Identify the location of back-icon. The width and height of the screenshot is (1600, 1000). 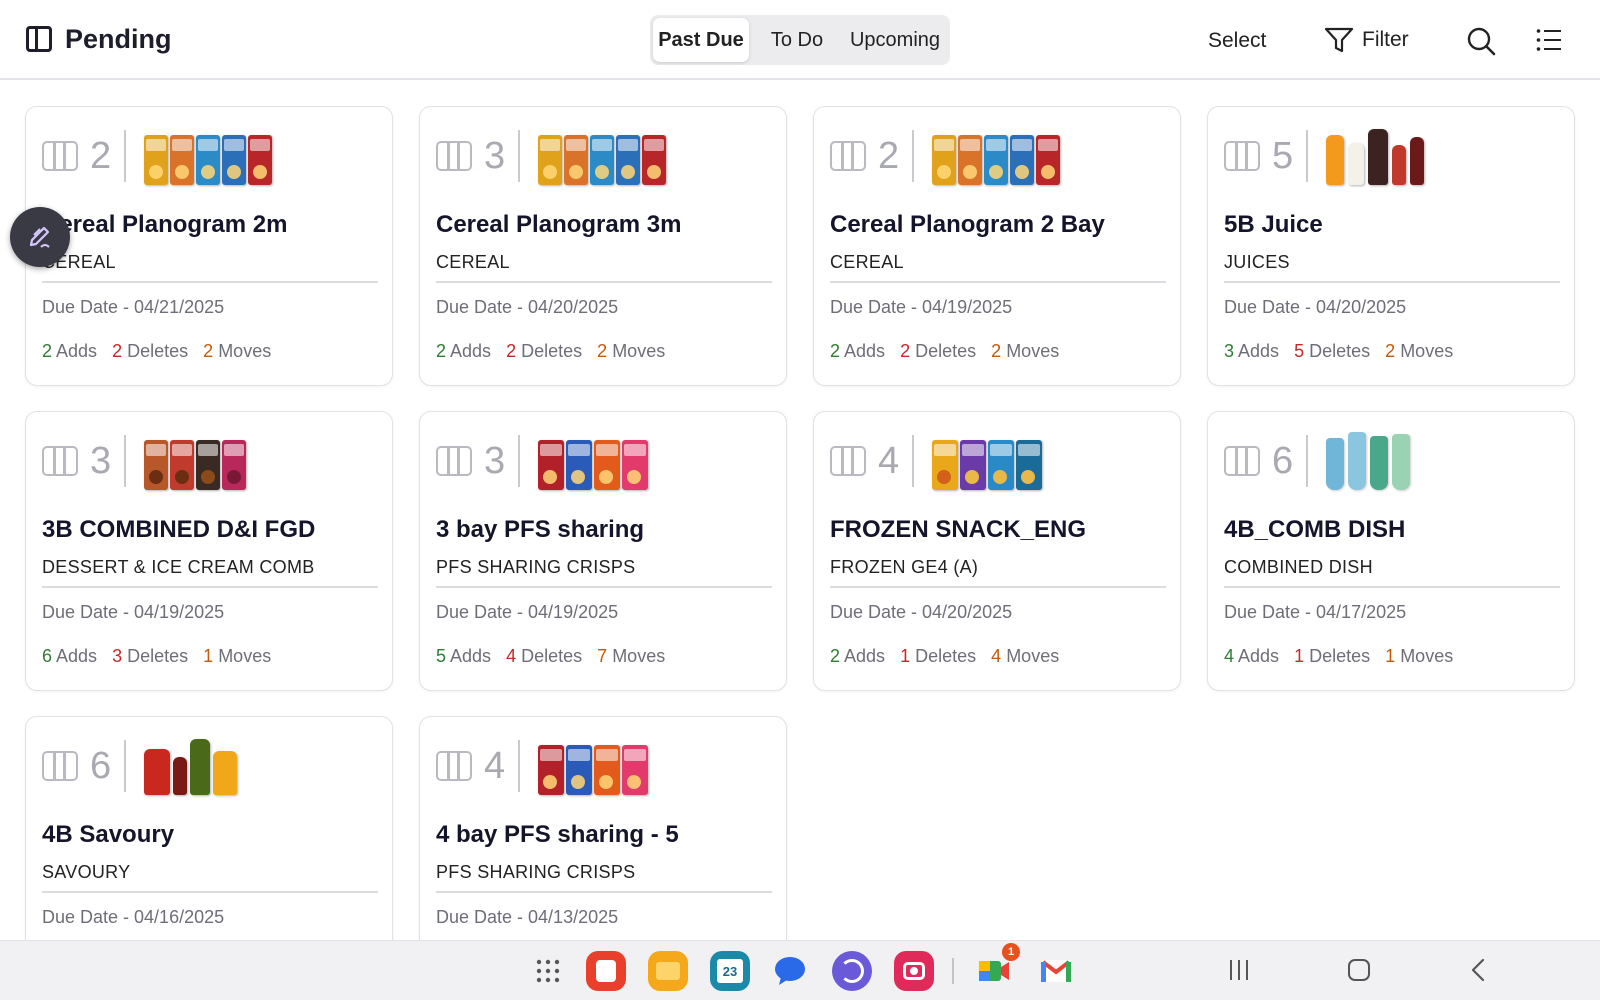
(1478, 970).